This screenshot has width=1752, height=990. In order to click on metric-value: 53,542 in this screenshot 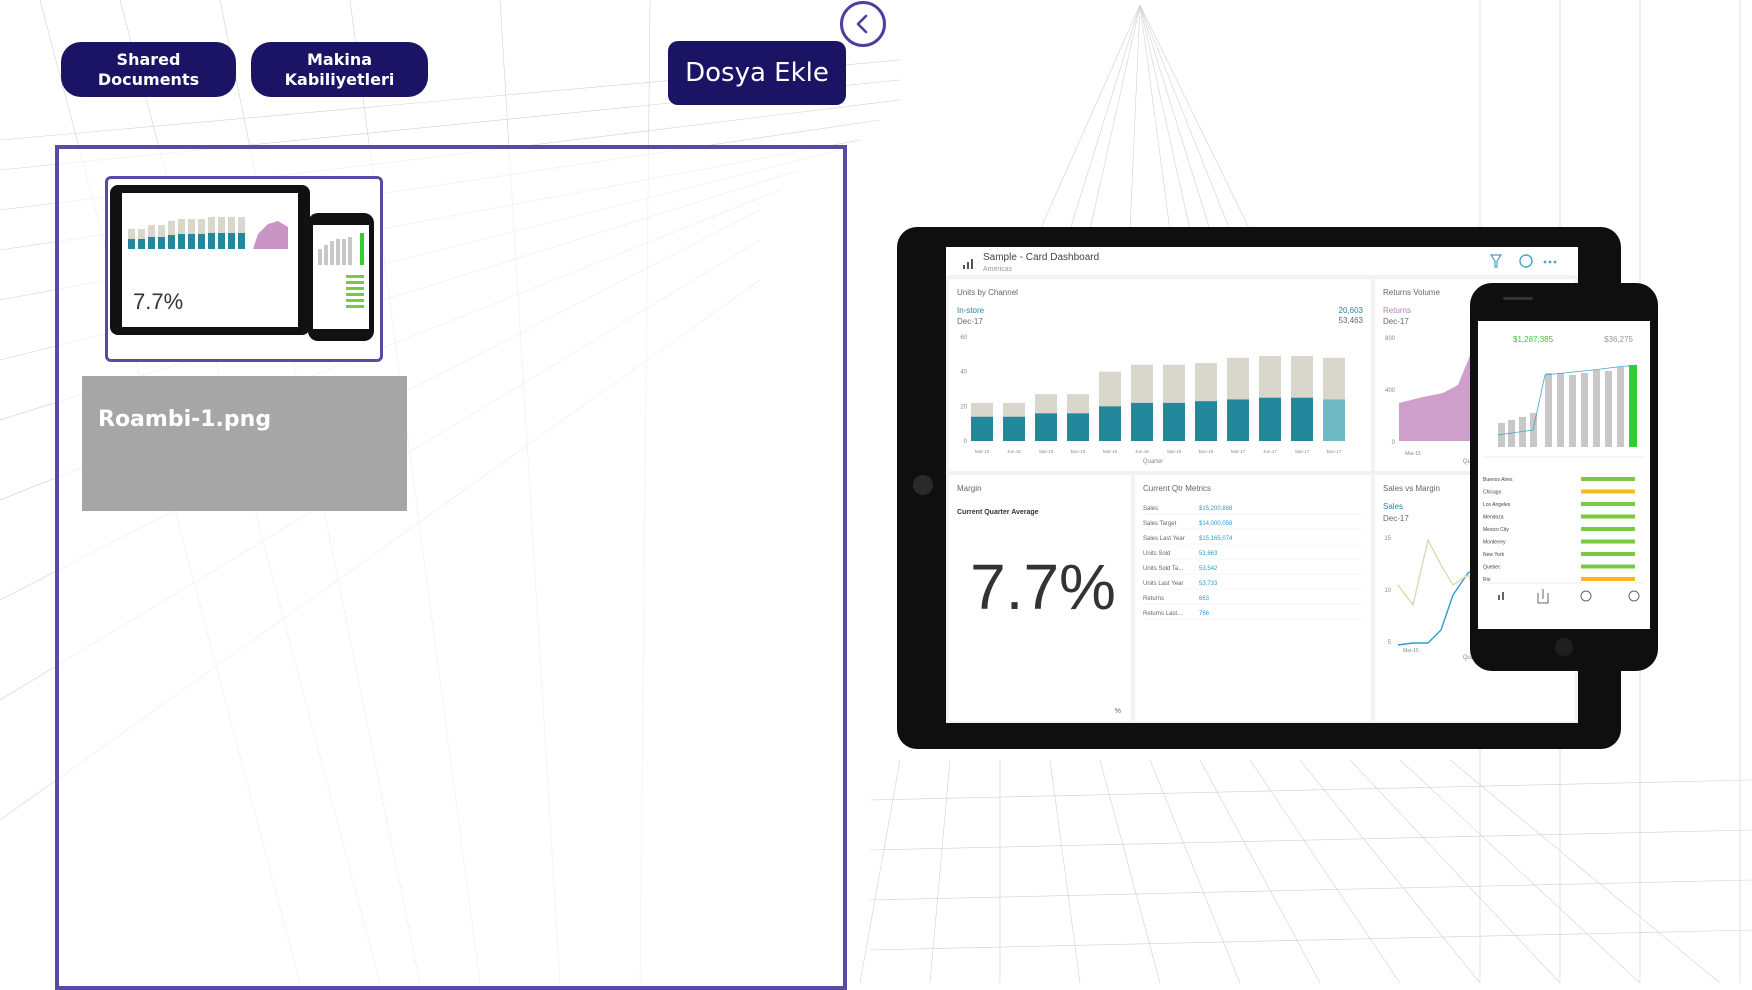, I will do `click(1208, 569)`.